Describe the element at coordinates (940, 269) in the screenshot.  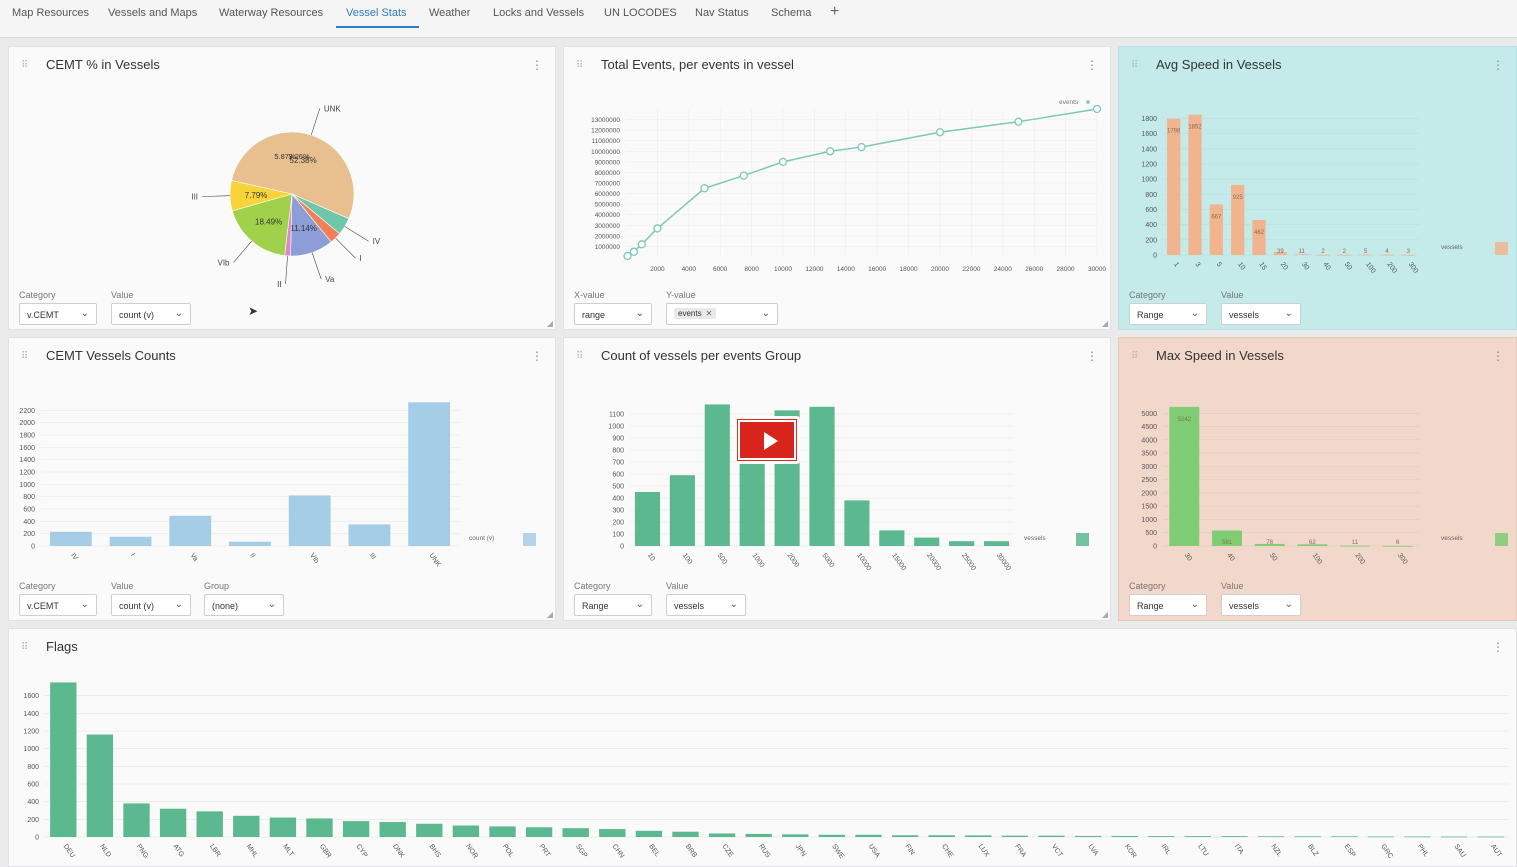
I see `x-tick-label: 20000` at that location.